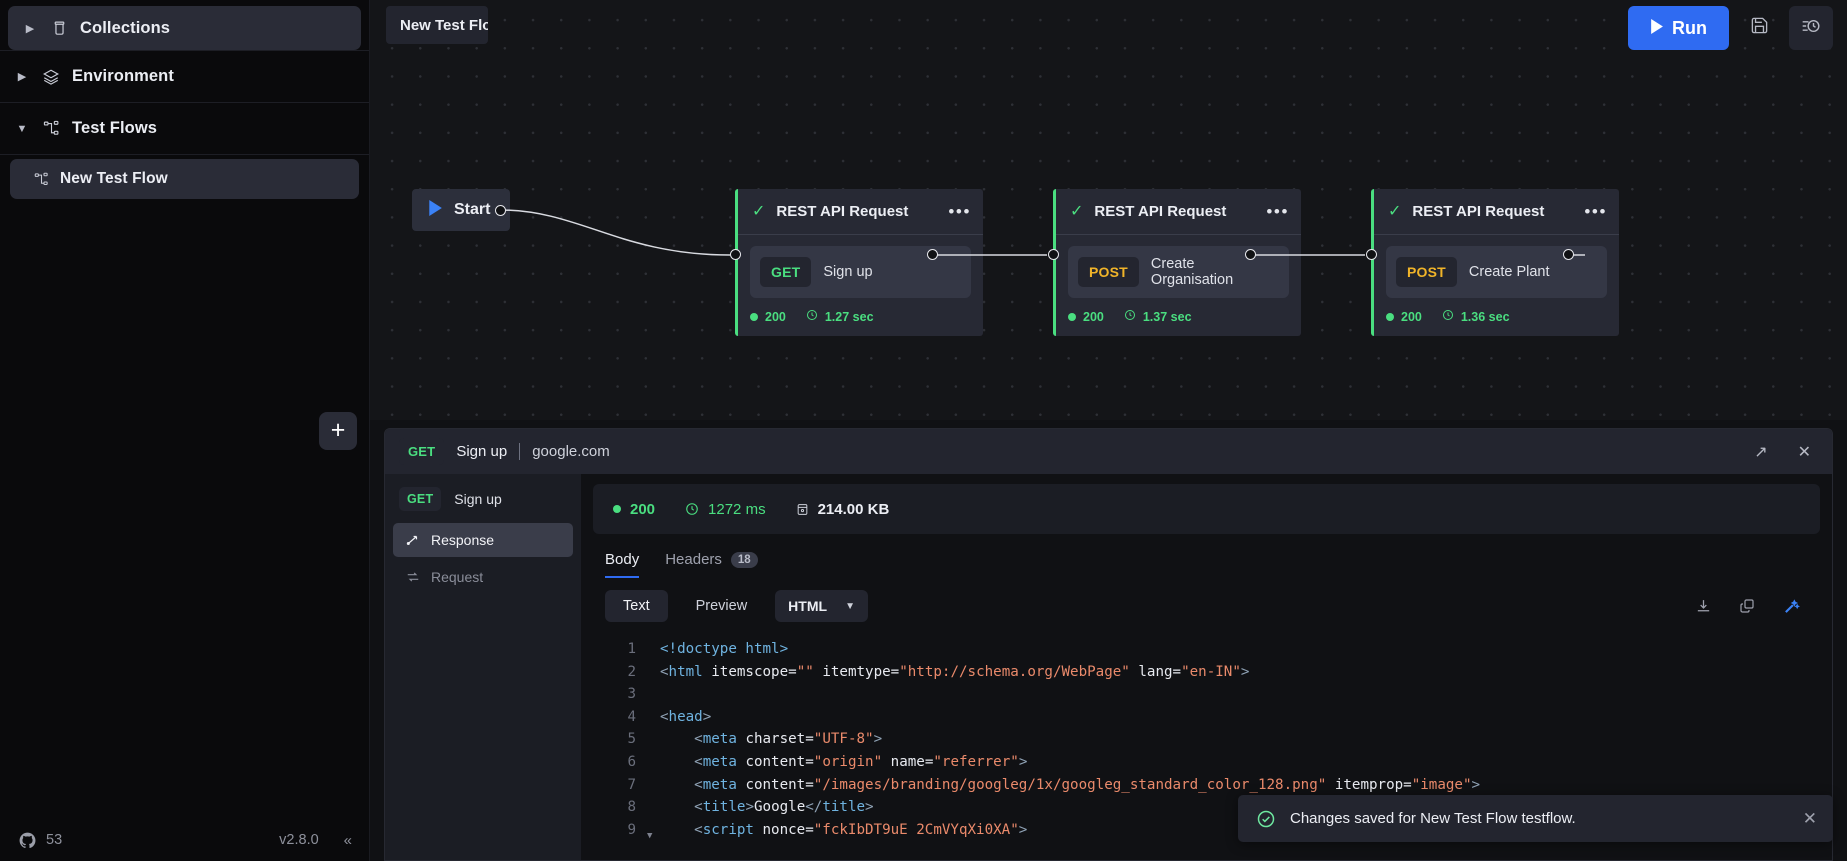 Image resolution: width=1847 pixels, height=861 pixels. I want to click on fold-toggle-icon: ▼, so click(653, 833).